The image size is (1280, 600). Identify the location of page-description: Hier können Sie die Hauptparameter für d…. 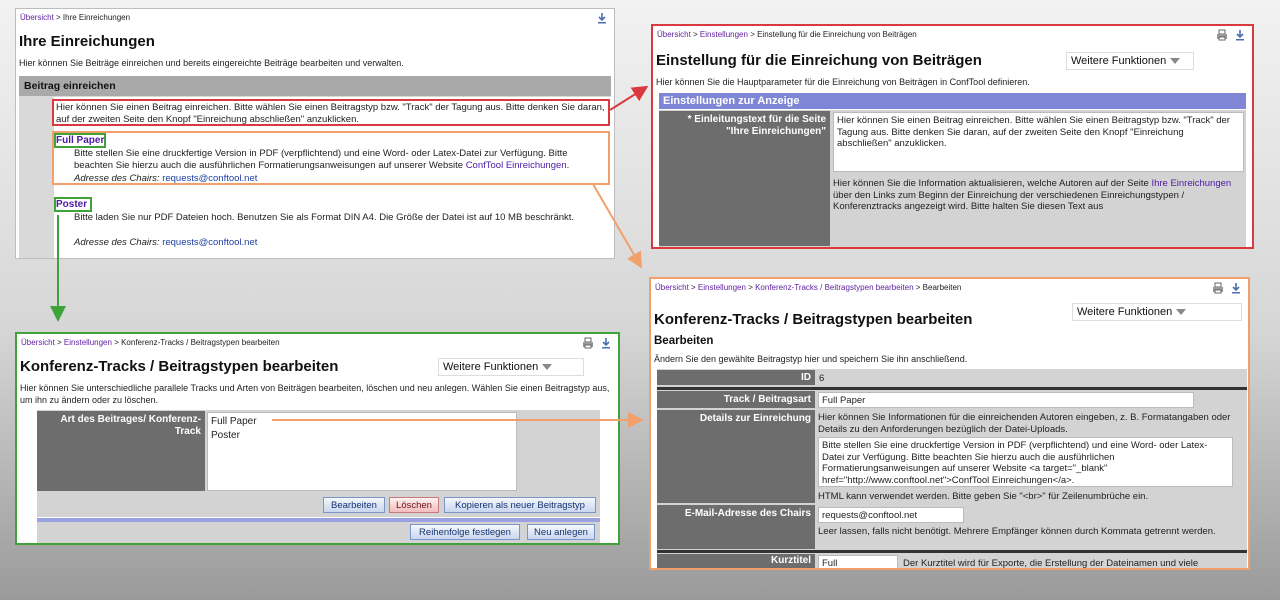
(843, 82).